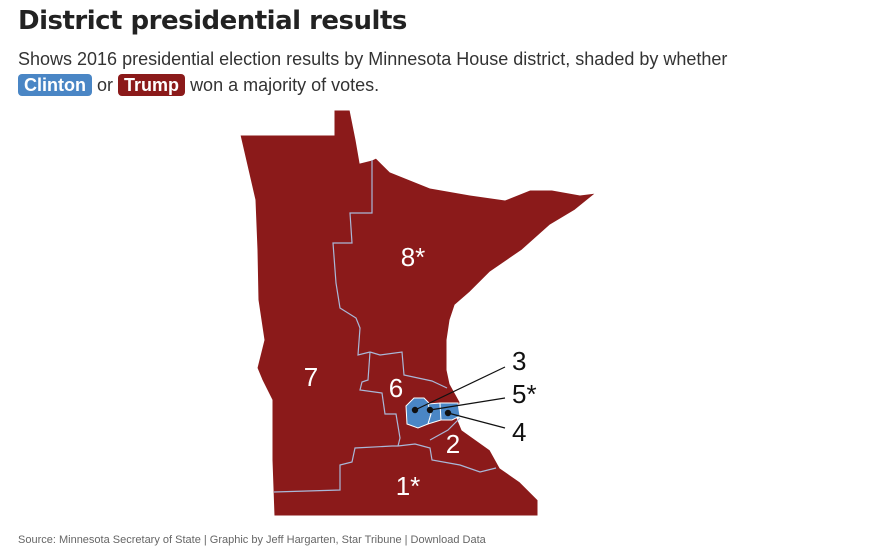 This screenshot has height=556, width=876. Describe the element at coordinates (105, 85) in the screenshot. I see `or-text: or` at that location.